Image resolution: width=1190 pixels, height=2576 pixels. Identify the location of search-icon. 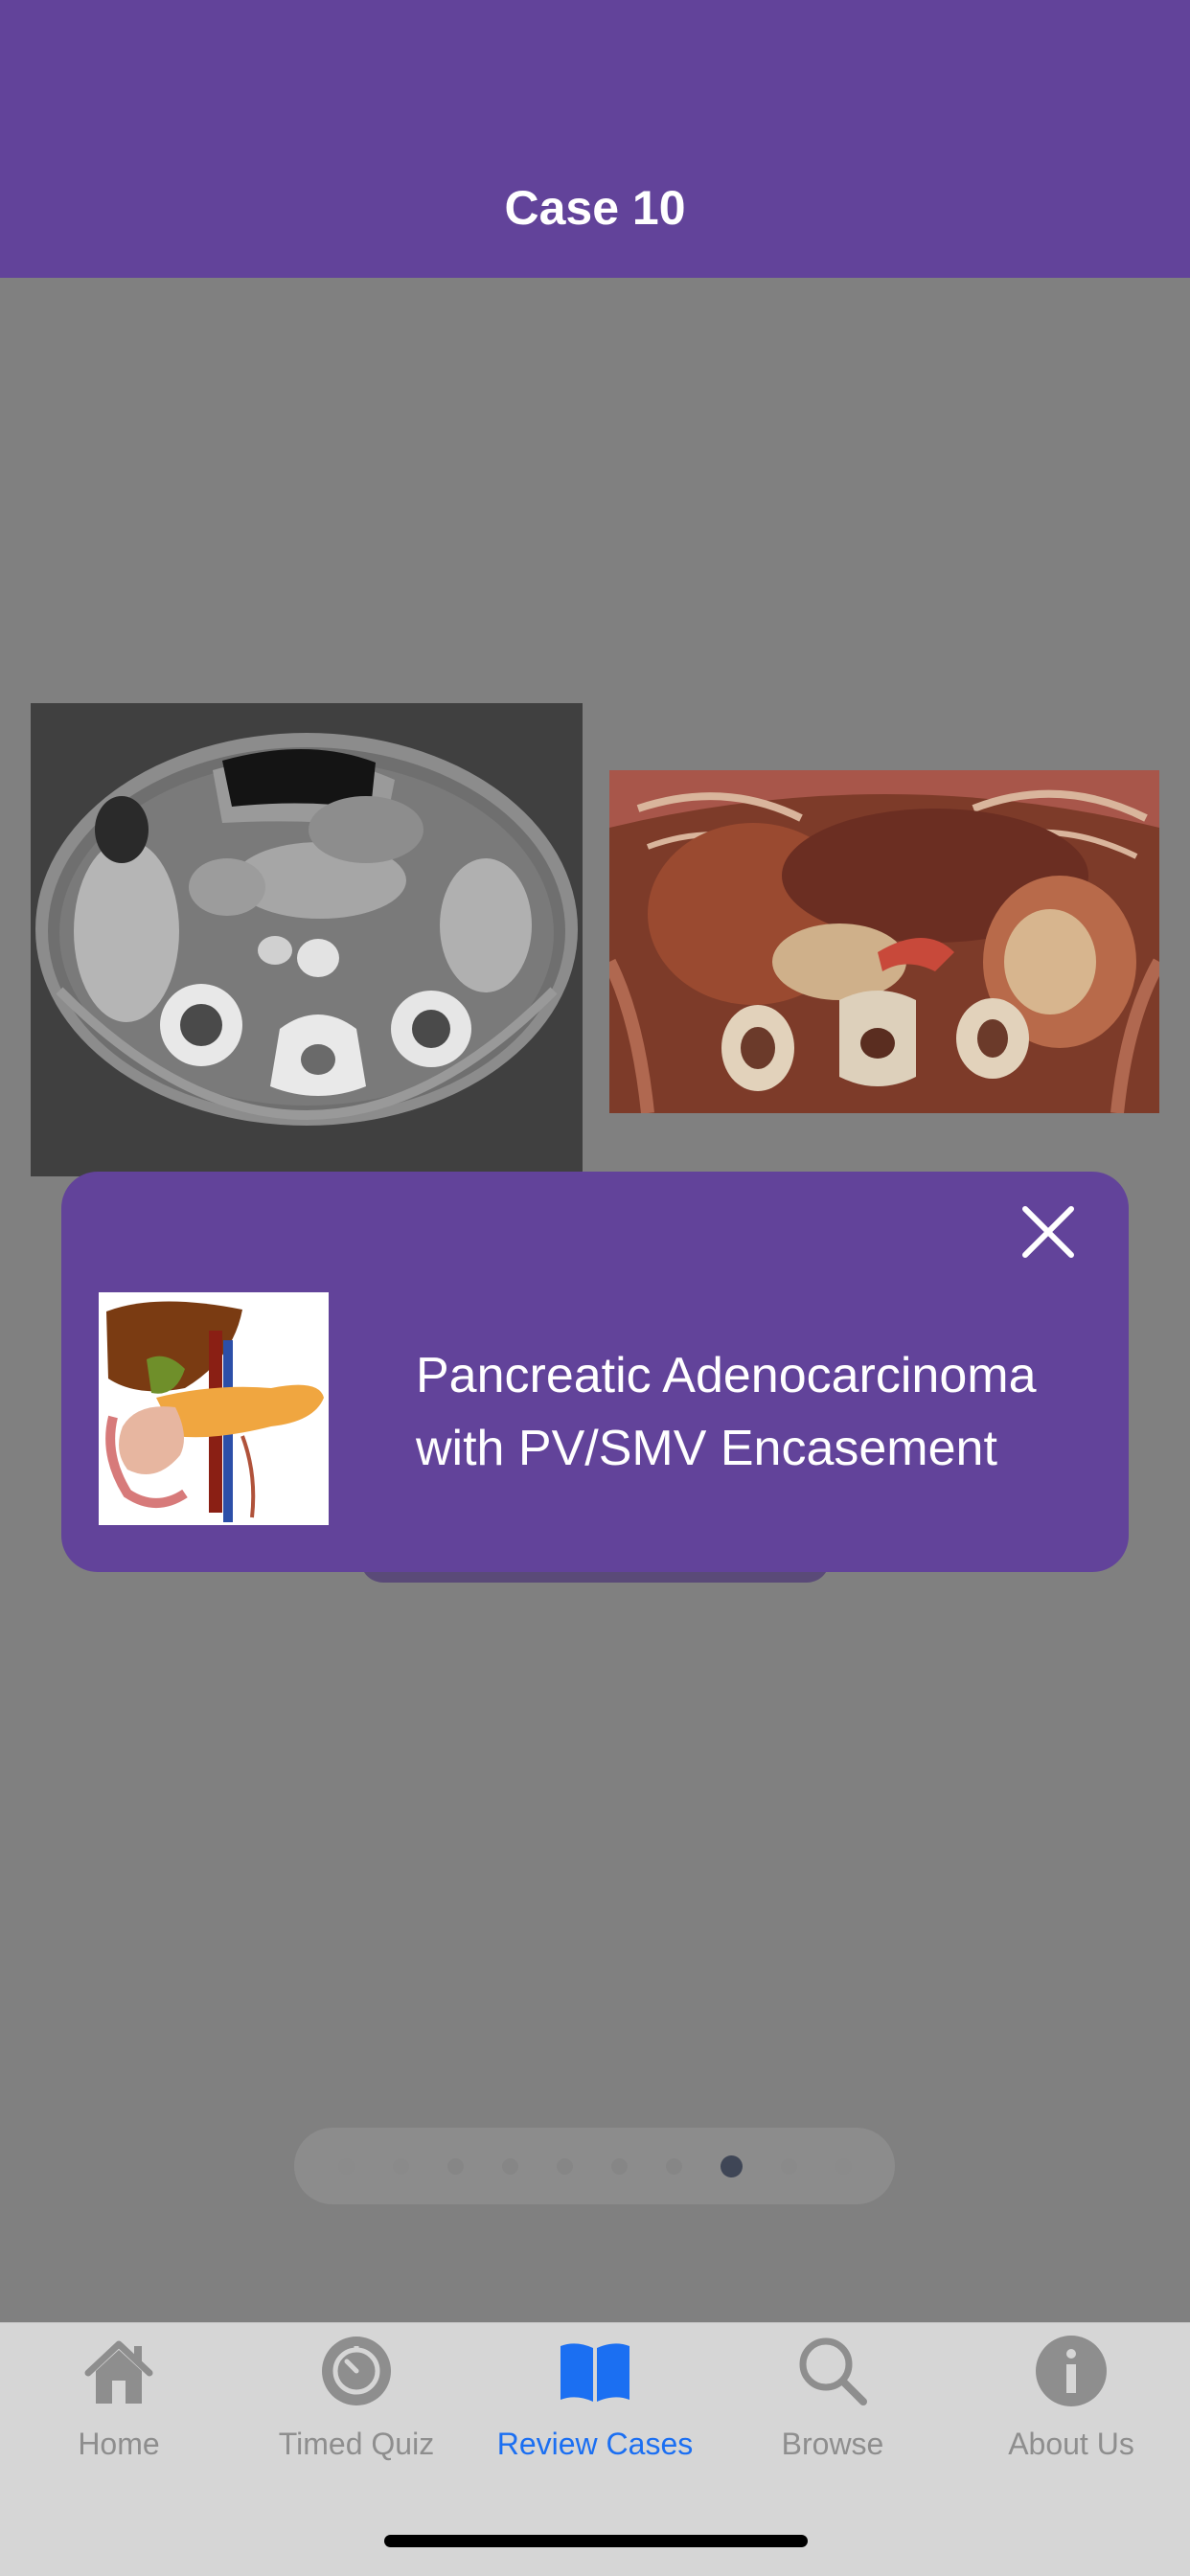
(833, 2371).